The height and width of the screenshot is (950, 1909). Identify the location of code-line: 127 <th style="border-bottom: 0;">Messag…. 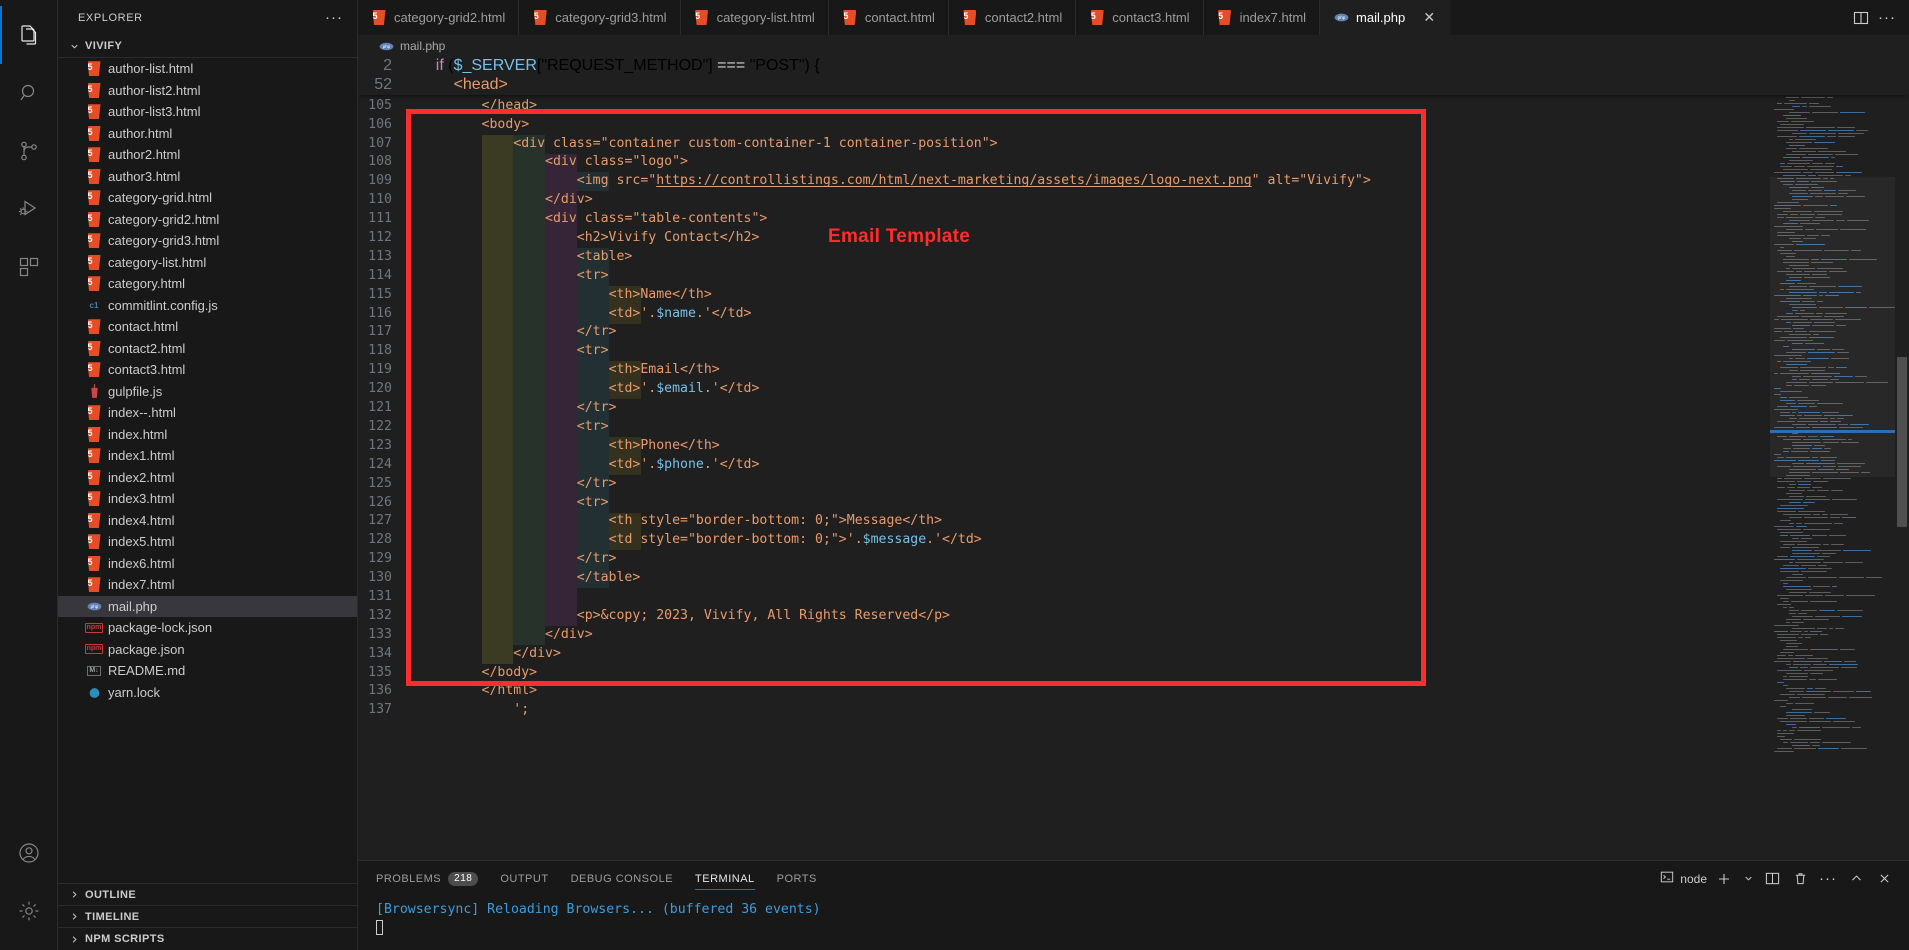
(1133, 521).